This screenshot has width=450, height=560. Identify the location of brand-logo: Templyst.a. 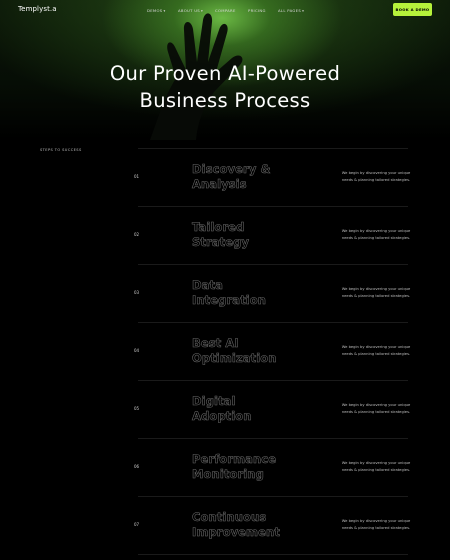
(37, 9).